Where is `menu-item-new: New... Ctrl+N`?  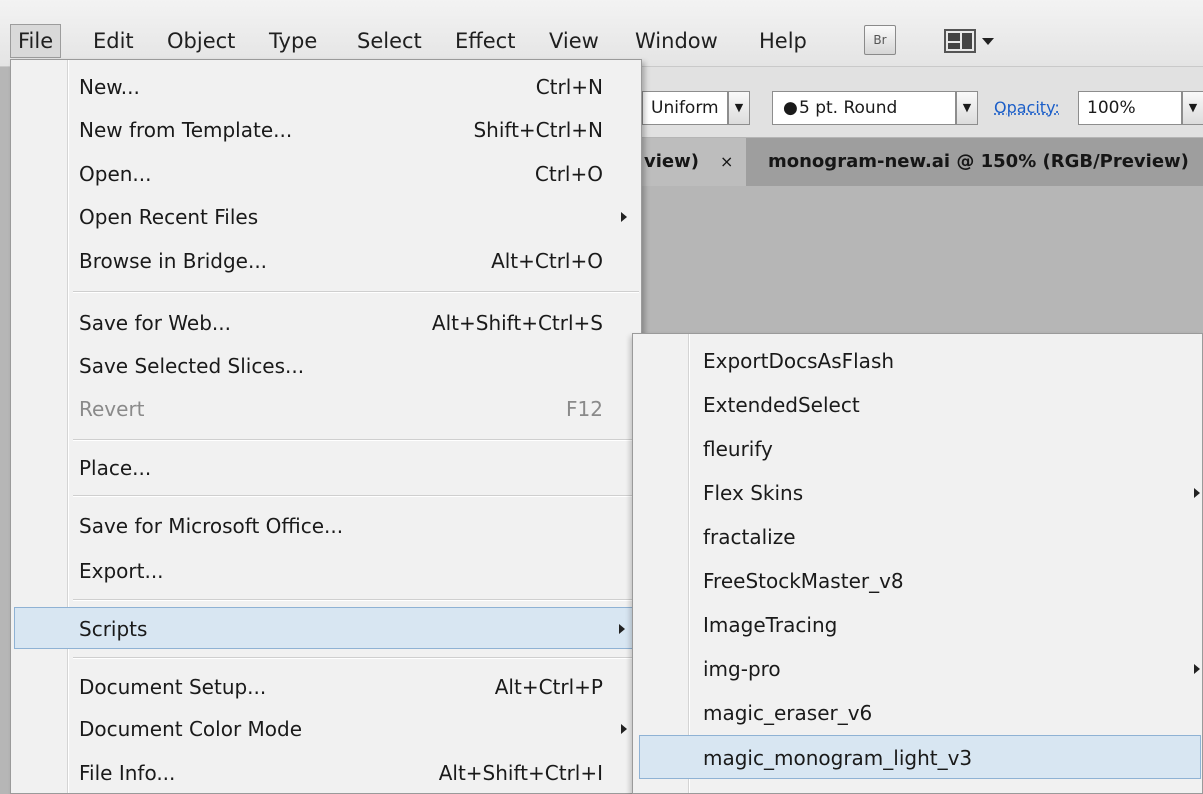 menu-item-new: New... Ctrl+N is located at coordinates (326, 87).